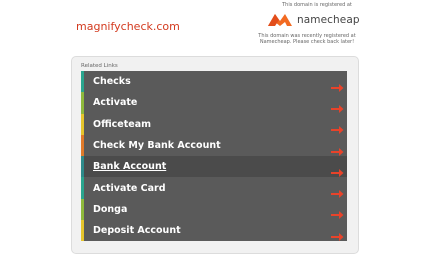 The width and height of the screenshot is (432, 254). What do you see at coordinates (214, 188) in the screenshot?
I see `related-link-activate-card: Activate Card` at bounding box center [214, 188].